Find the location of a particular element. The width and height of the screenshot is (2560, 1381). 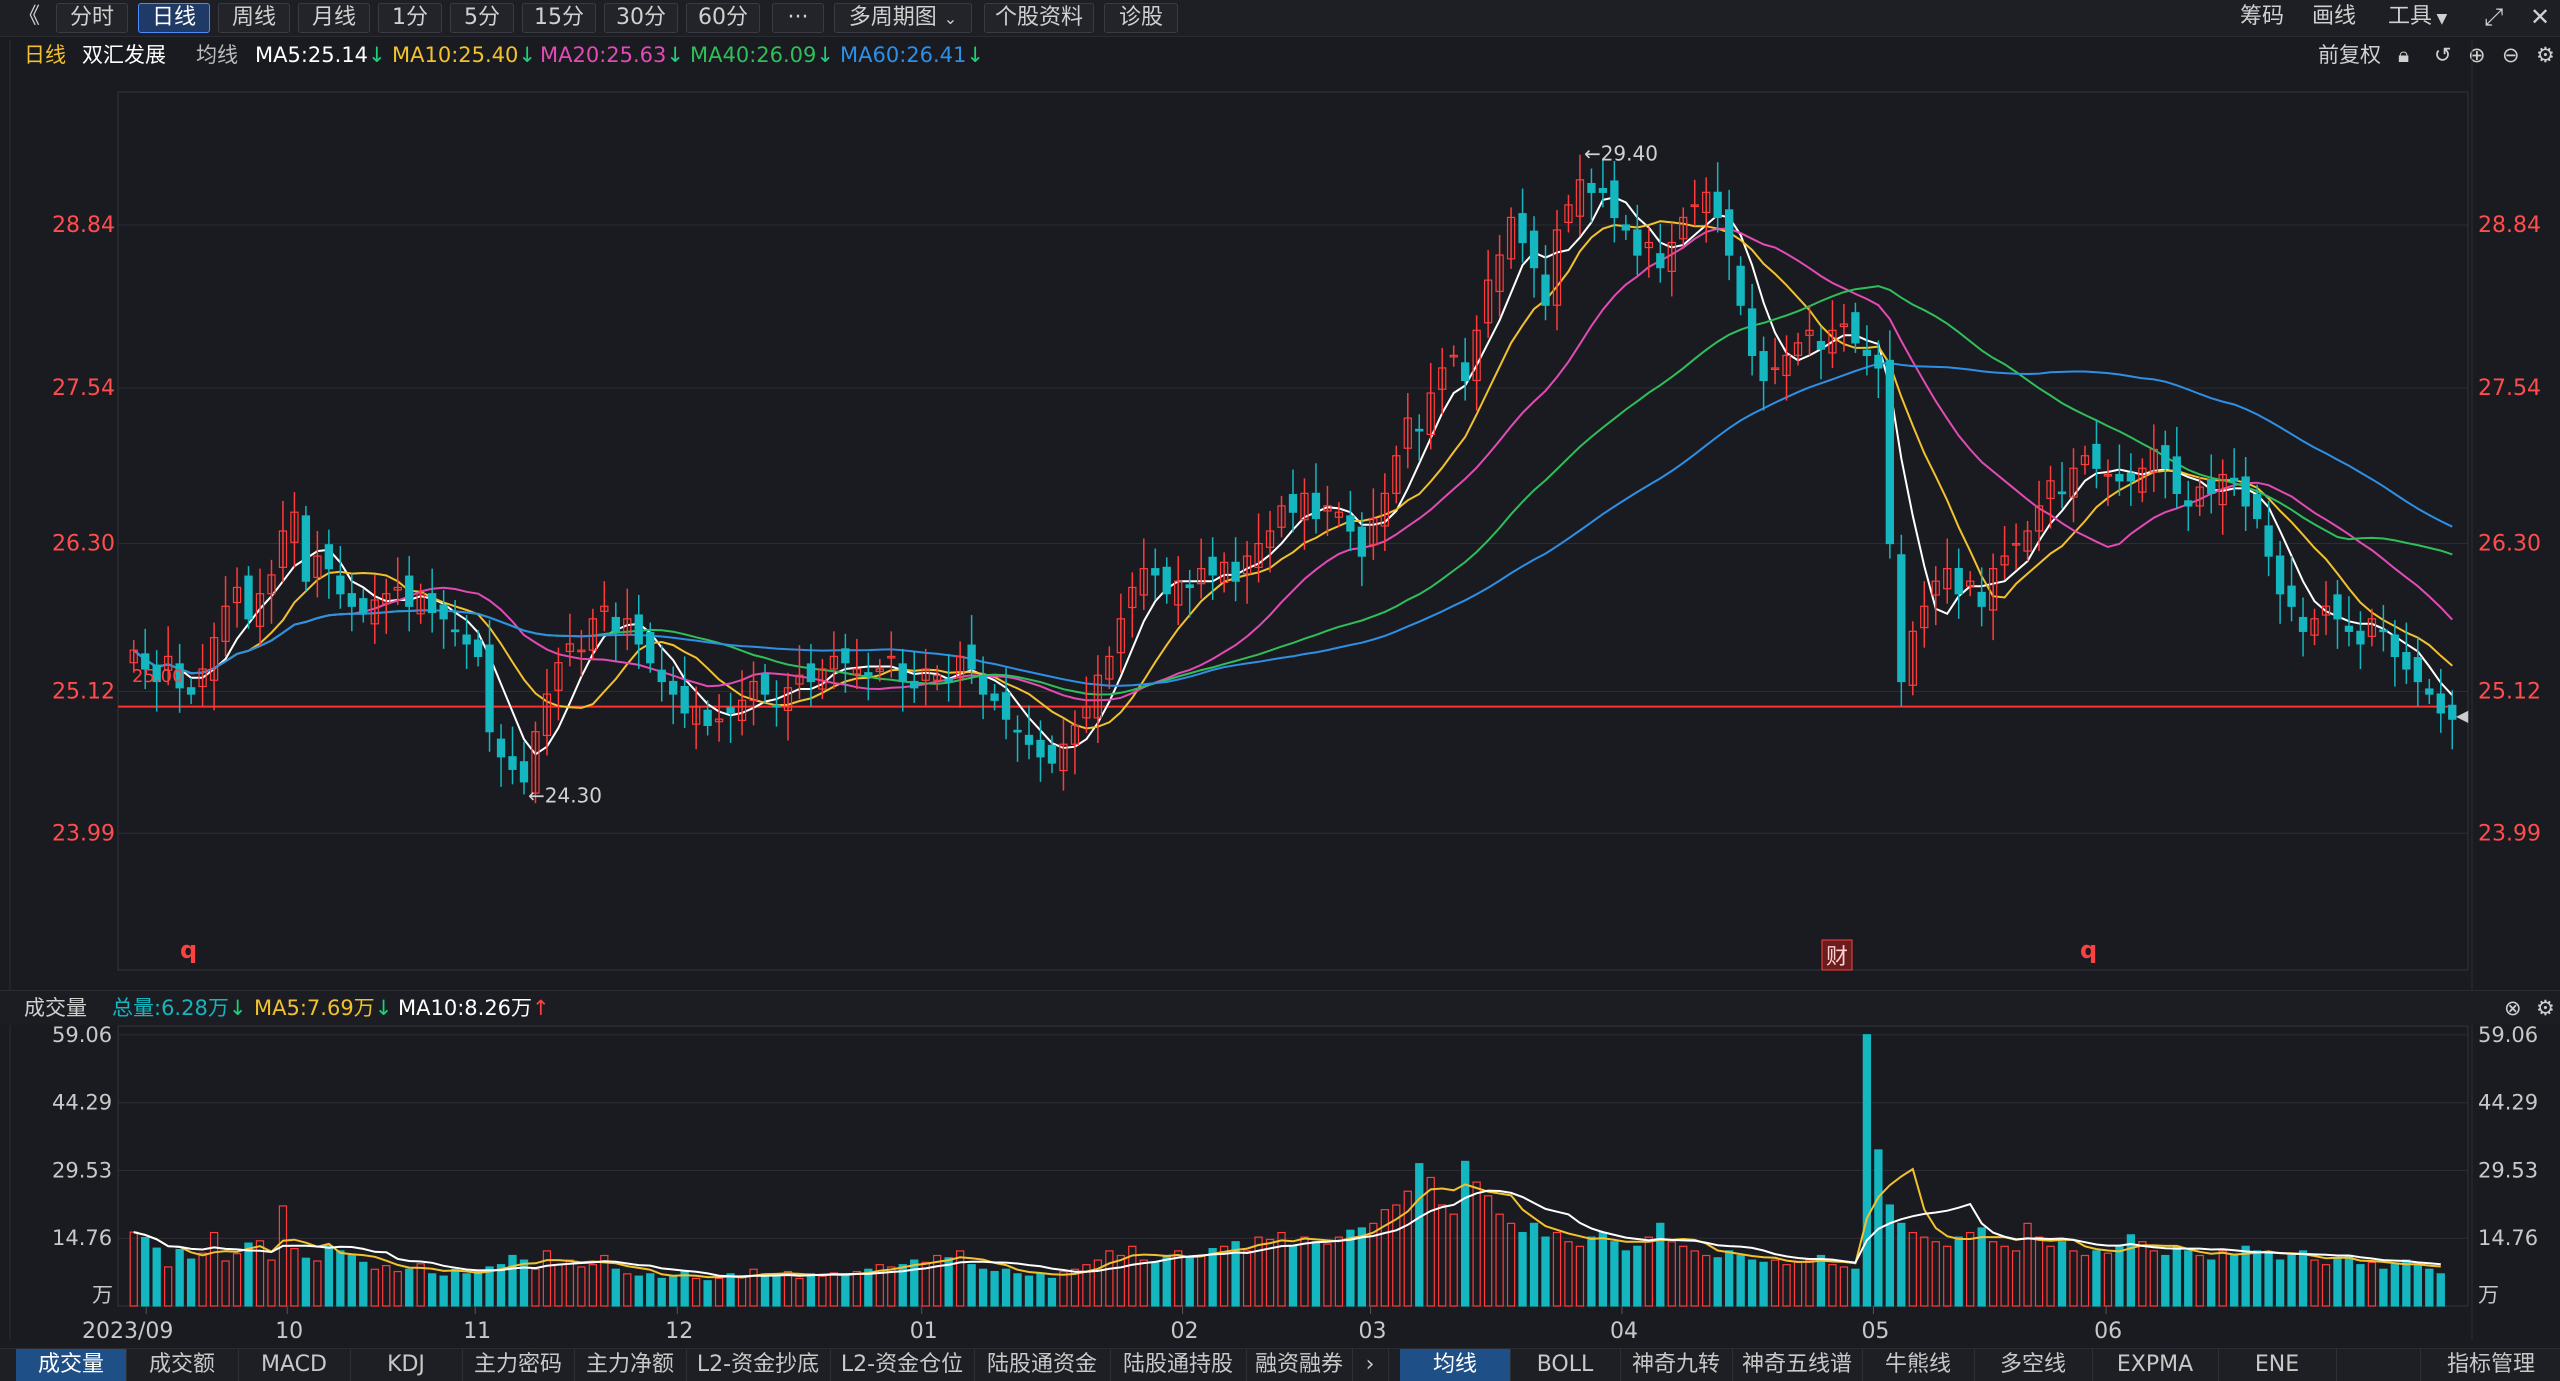

tab-magic-nine: 神奇九转 is located at coordinates (1676, 1365).